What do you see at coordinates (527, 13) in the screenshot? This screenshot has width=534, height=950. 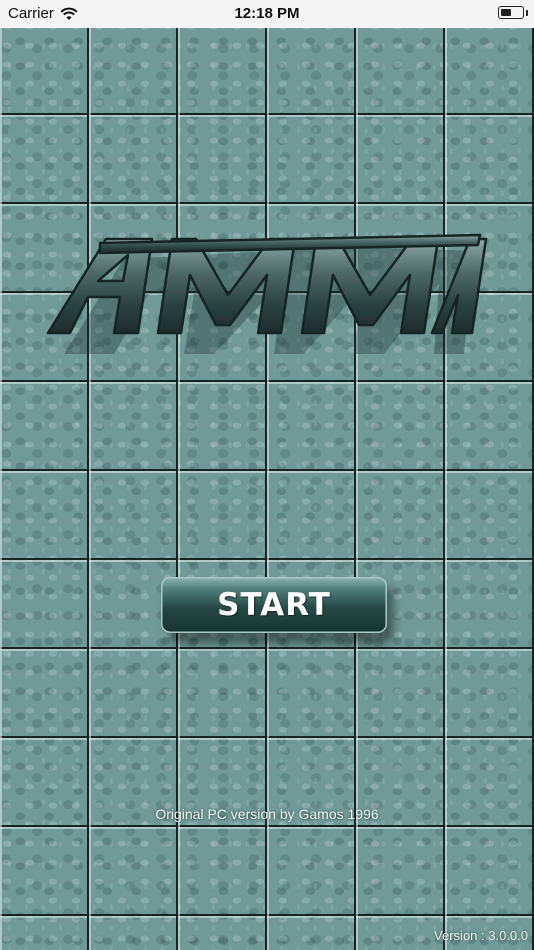 I see `battery-tip` at bounding box center [527, 13].